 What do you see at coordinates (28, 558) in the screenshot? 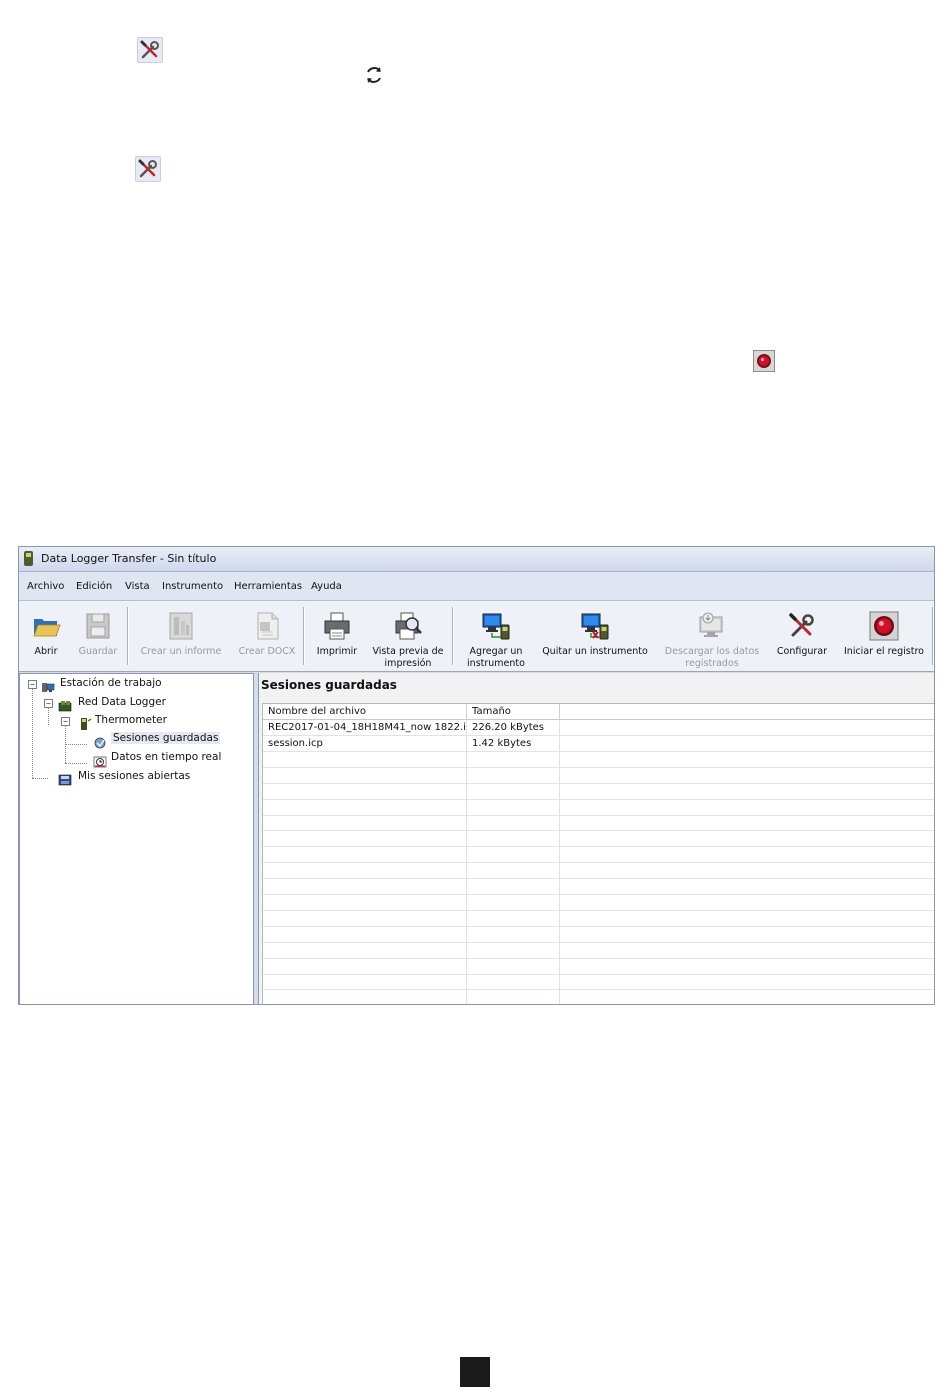
I see `app-icon` at bounding box center [28, 558].